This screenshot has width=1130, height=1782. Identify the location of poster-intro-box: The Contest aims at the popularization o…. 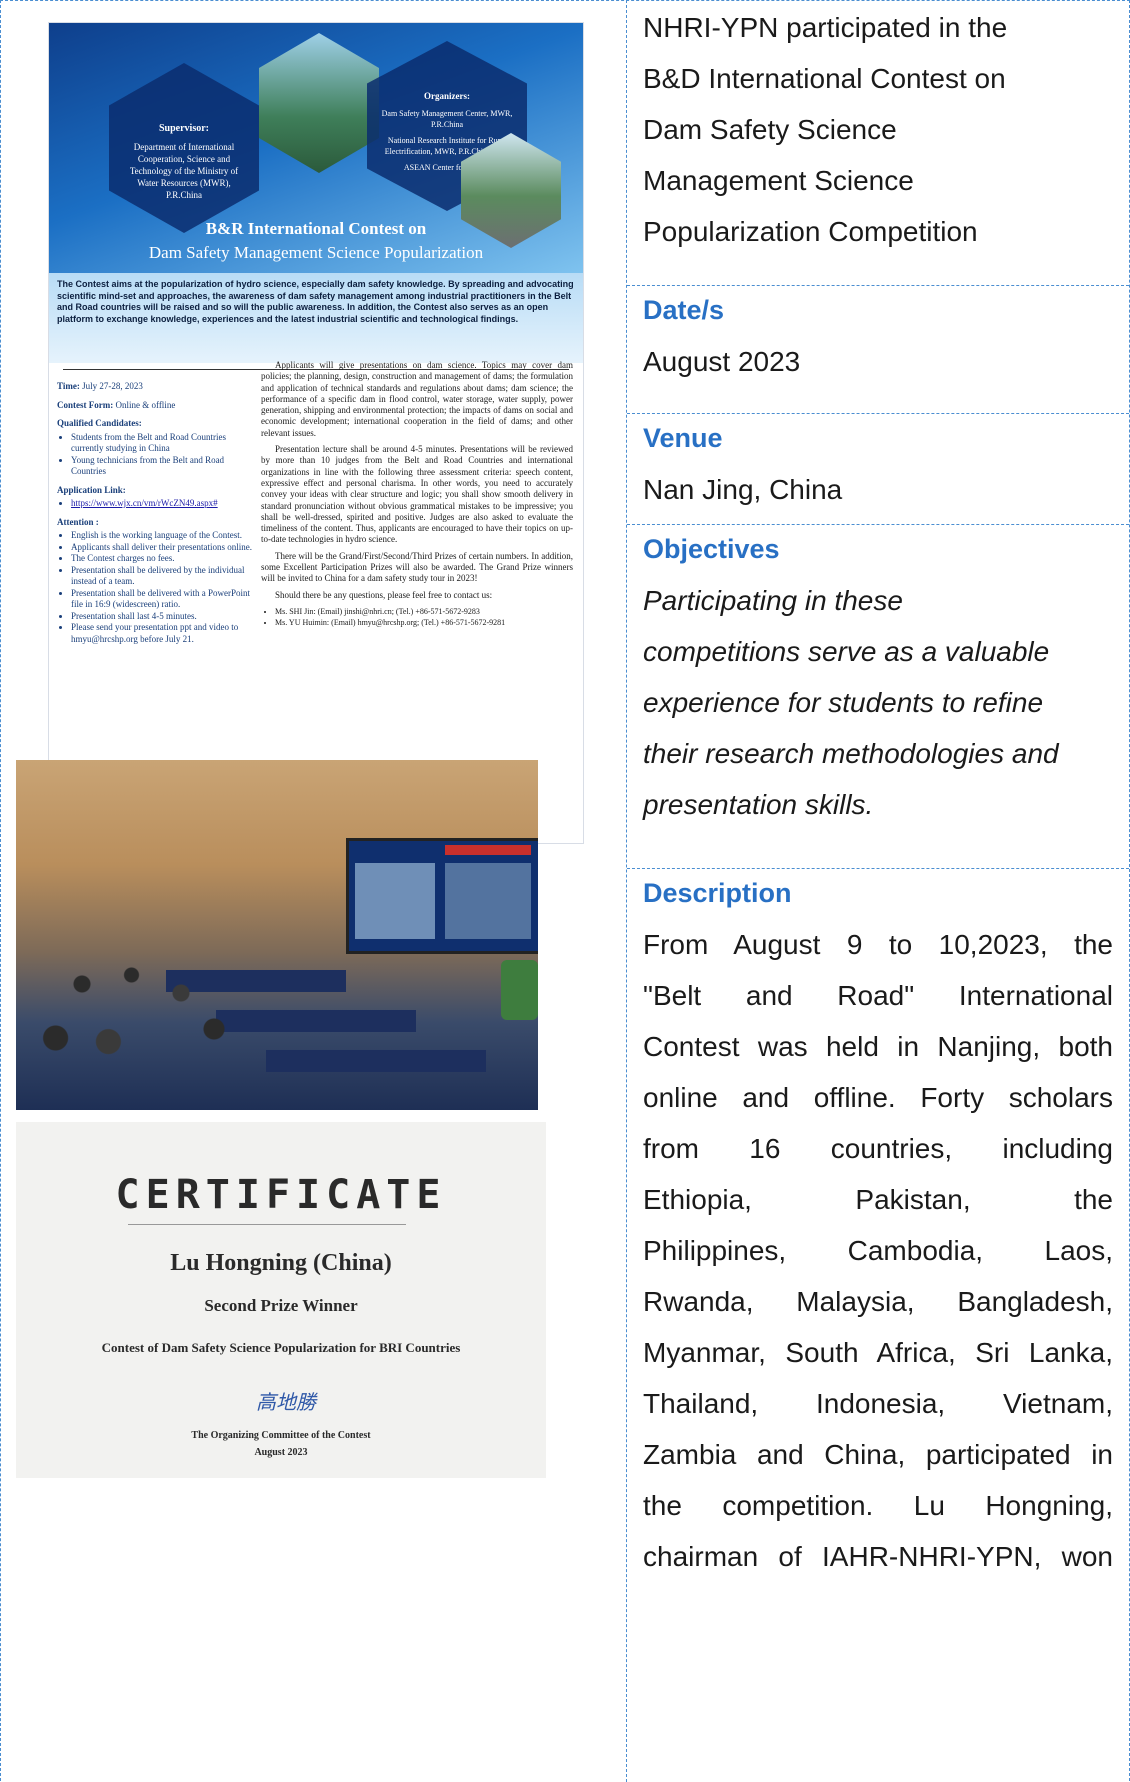
(316, 318).